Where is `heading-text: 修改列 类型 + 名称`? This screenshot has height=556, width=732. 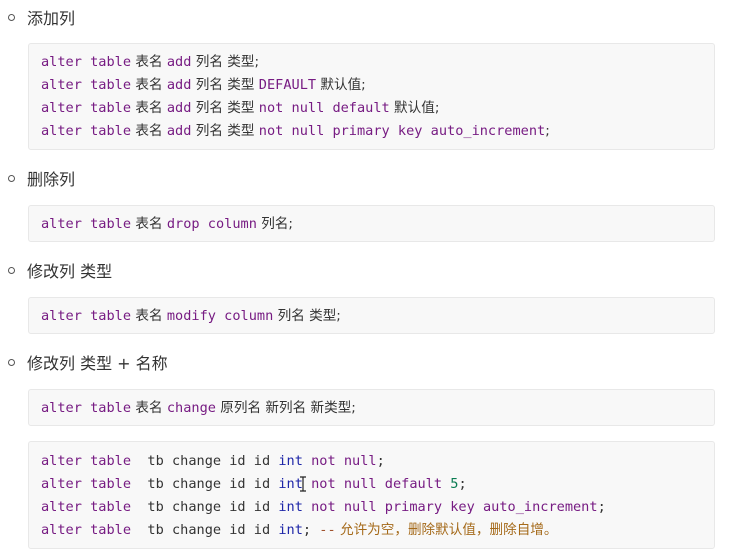
heading-text: 修改列 类型 + 名称 is located at coordinates (97, 363).